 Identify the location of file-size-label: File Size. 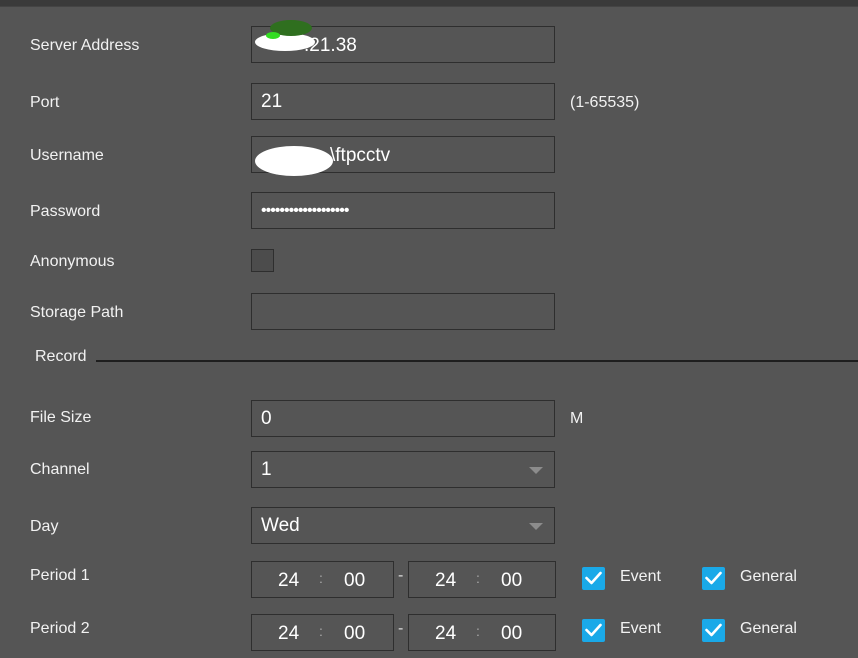
(61, 417).